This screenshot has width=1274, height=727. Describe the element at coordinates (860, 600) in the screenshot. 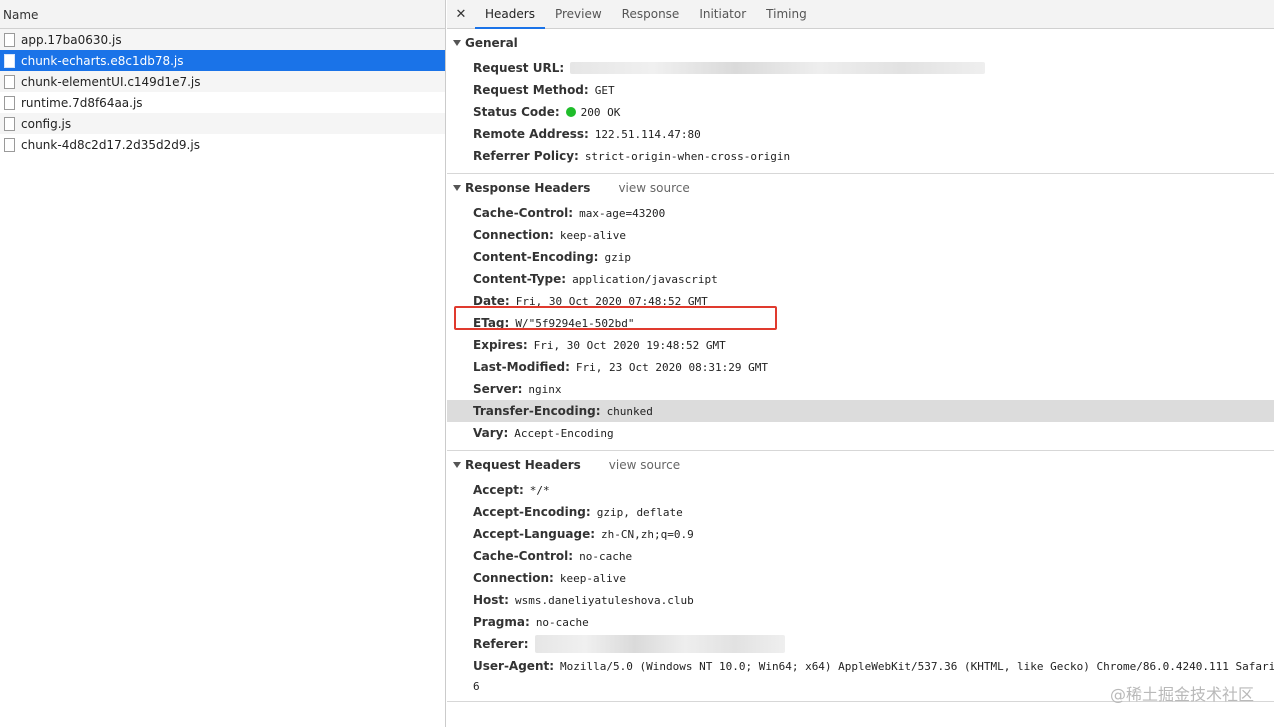

I see `header-row: Host: wsms.daneliyatuleshova.club` at that location.